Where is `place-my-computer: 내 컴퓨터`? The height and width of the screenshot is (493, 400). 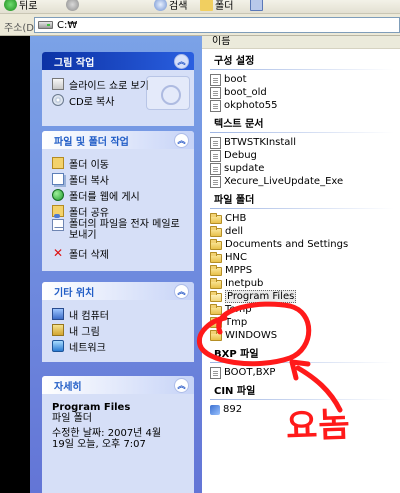
place-my-computer: 내 컴퓨터 is located at coordinates (121, 314).